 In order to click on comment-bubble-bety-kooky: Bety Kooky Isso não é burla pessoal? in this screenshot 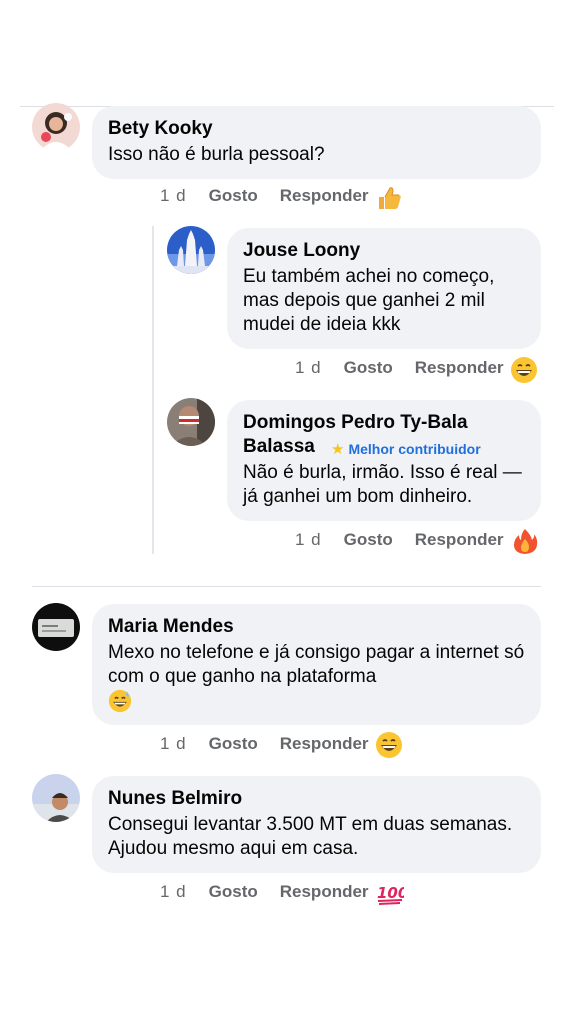, I will do `click(316, 142)`.